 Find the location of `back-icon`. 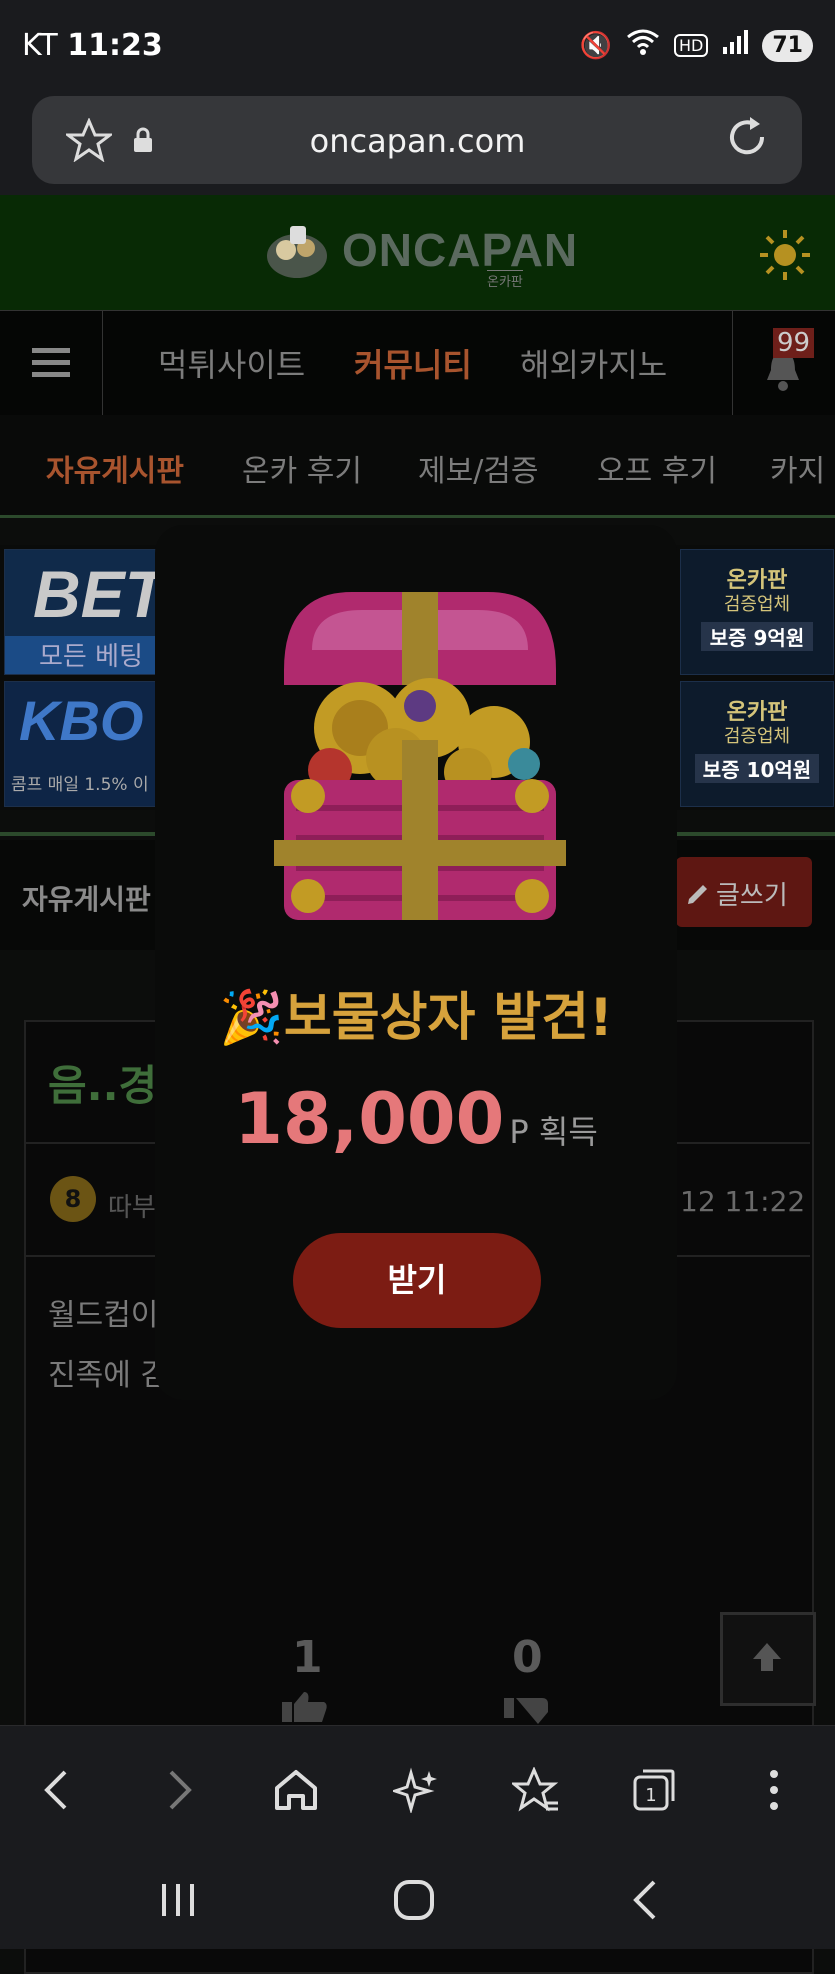

back-icon is located at coordinates (56, 1790).